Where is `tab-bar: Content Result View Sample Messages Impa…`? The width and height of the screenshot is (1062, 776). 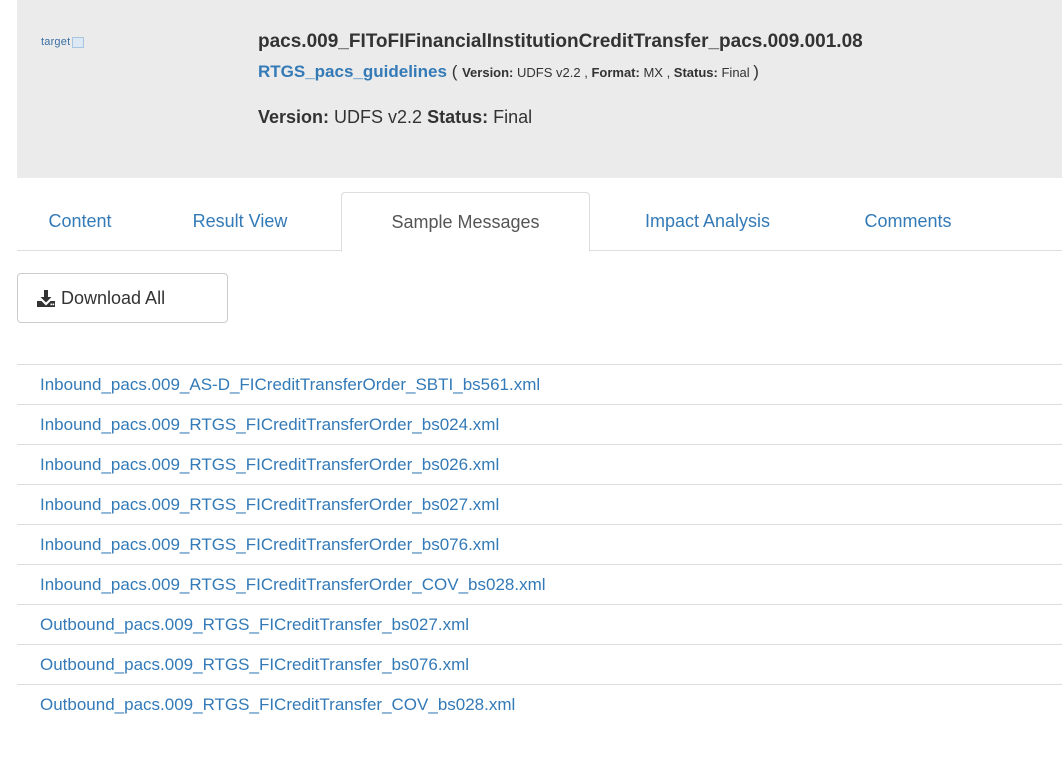
tab-bar: Content Result View Sample Messages Impa… is located at coordinates (539, 222).